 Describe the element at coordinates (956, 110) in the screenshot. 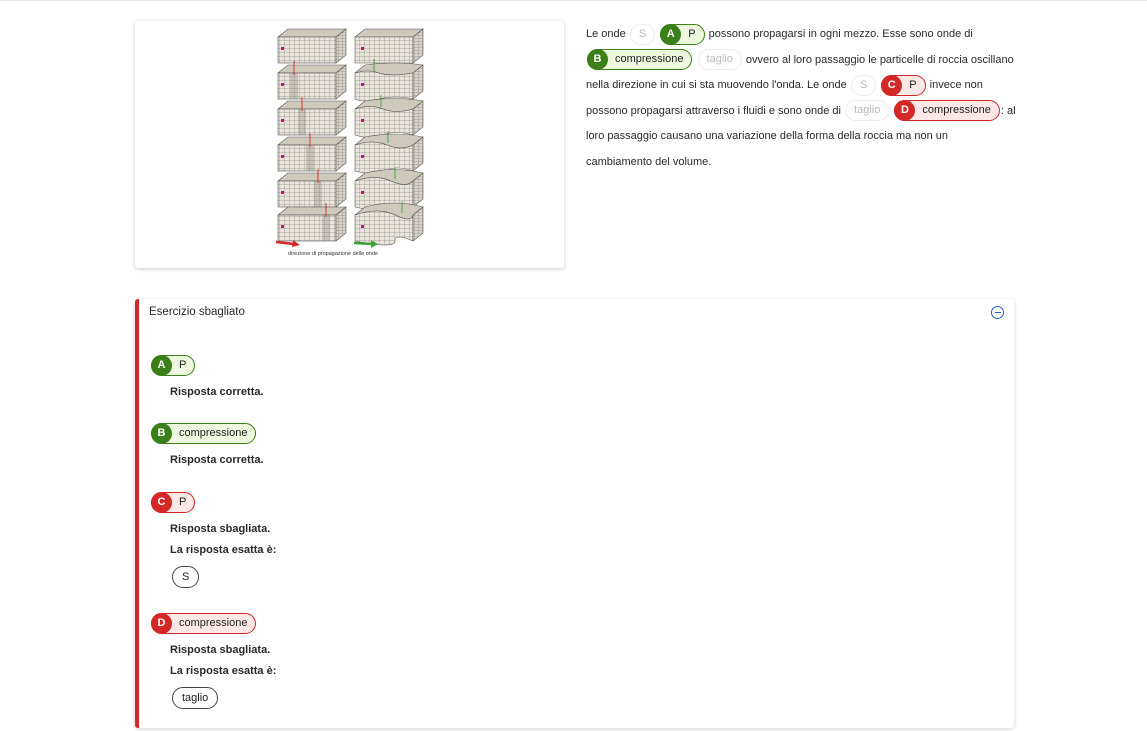

I see `answer-d-value: compressione` at that location.